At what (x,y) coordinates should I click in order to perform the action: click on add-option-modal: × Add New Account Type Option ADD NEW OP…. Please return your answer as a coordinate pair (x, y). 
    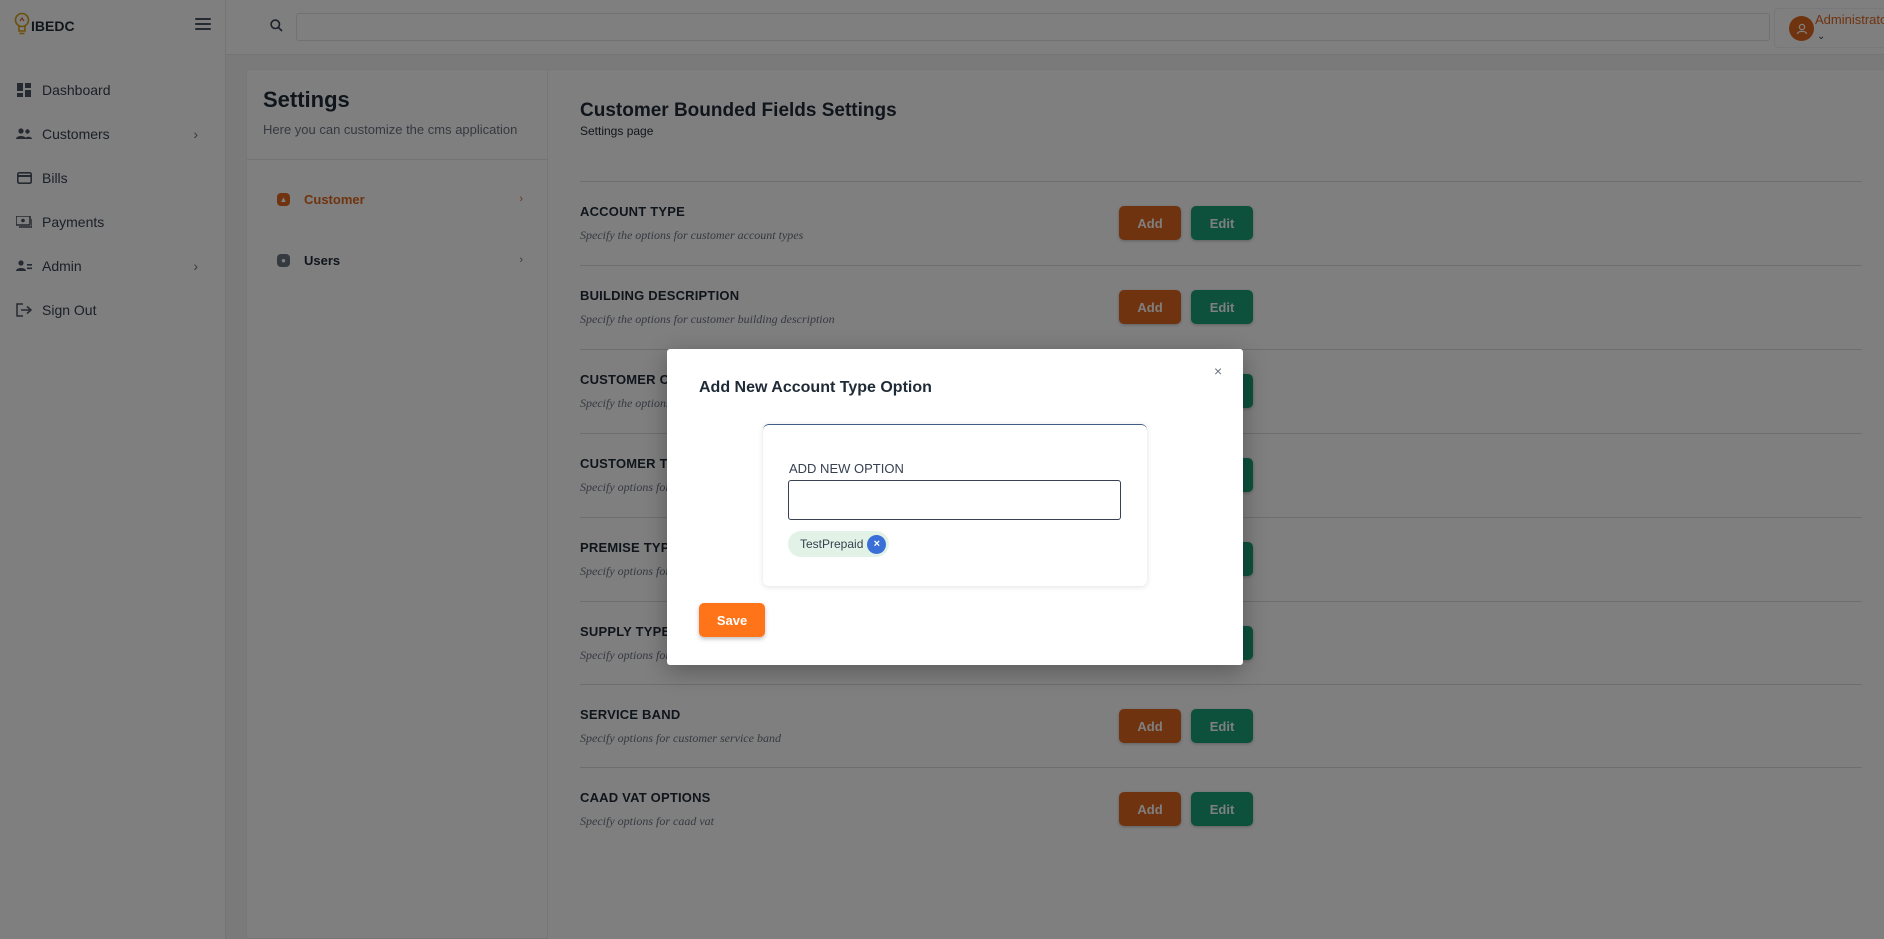
    Looking at the image, I should click on (955, 507).